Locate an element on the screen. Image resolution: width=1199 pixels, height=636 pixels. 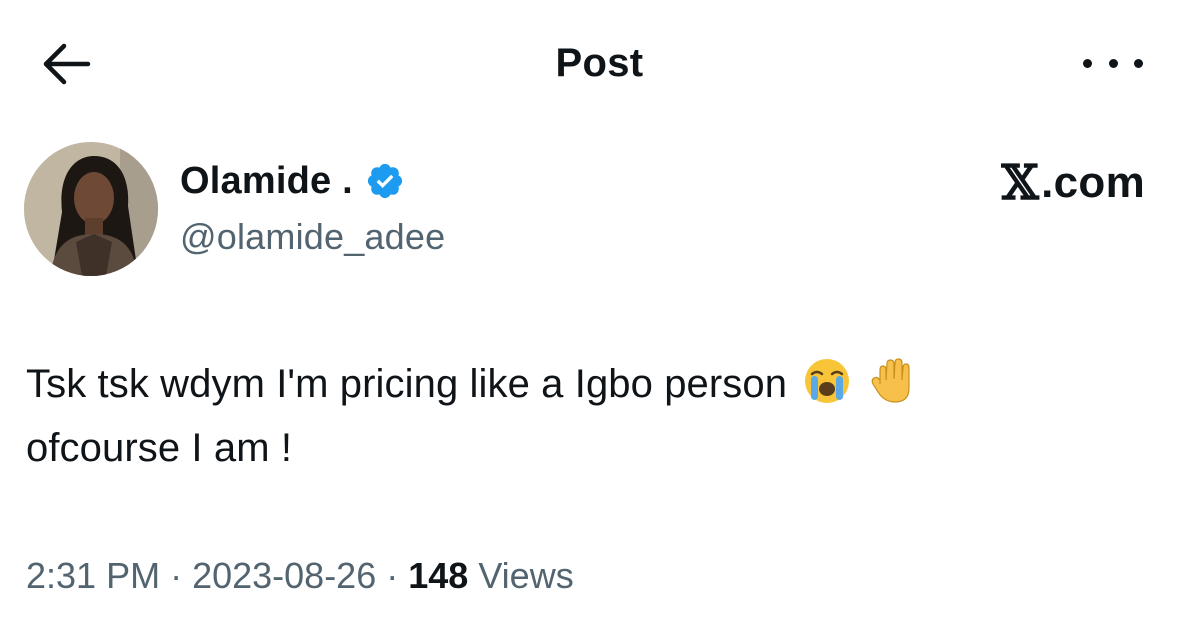
author-name-row: Olamide . is located at coordinates (292, 181).